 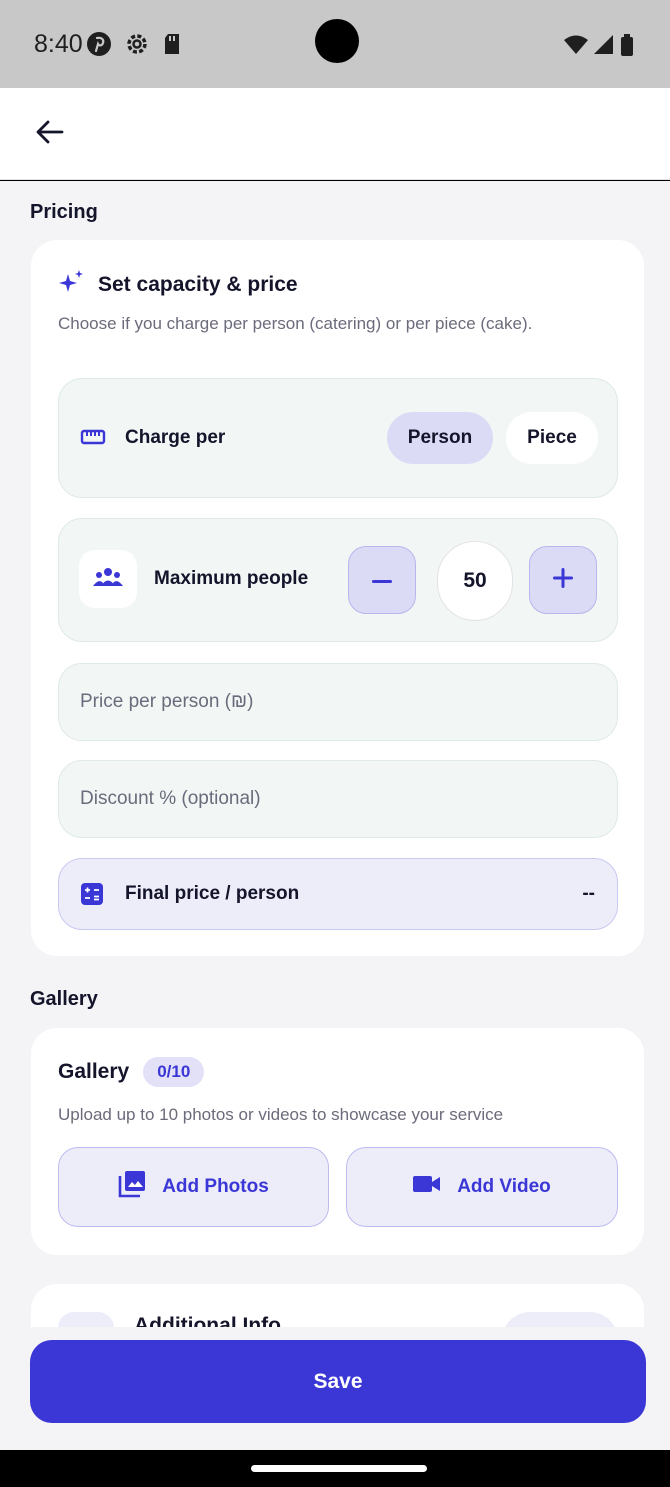 I want to click on max-people-label: Maximum people, so click(x=231, y=578).